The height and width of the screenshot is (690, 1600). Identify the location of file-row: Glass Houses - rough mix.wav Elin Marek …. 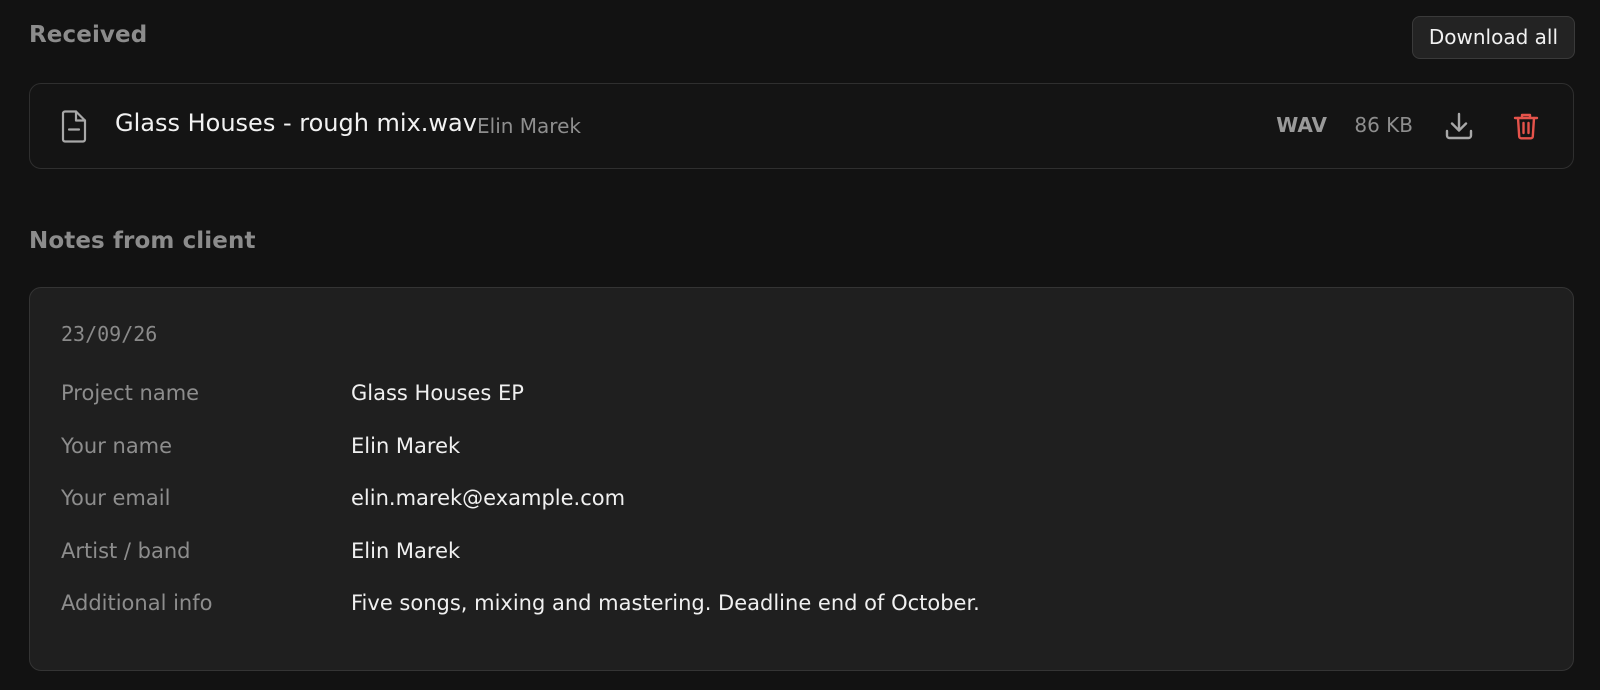
(801, 126).